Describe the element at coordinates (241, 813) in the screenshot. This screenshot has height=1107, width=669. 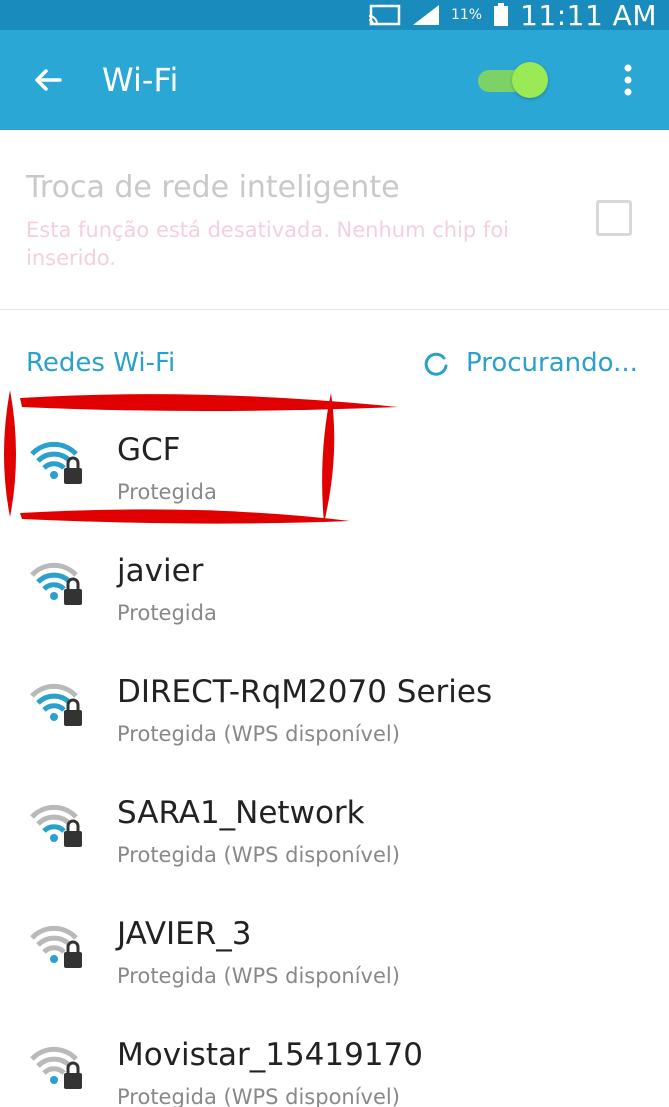
I see `network-name: SARA1_Network` at that location.